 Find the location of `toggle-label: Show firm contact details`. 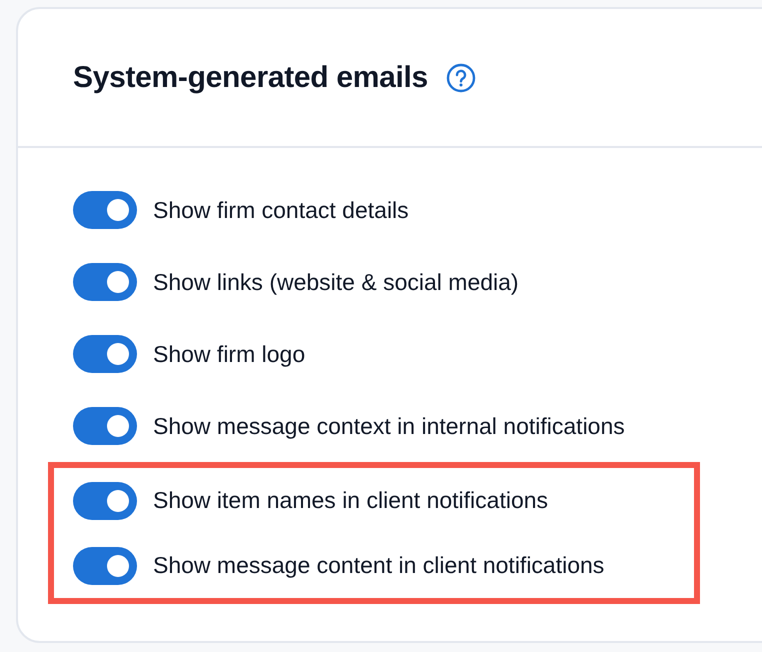

toggle-label: Show firm contact details is located at coordinates (281, 210).